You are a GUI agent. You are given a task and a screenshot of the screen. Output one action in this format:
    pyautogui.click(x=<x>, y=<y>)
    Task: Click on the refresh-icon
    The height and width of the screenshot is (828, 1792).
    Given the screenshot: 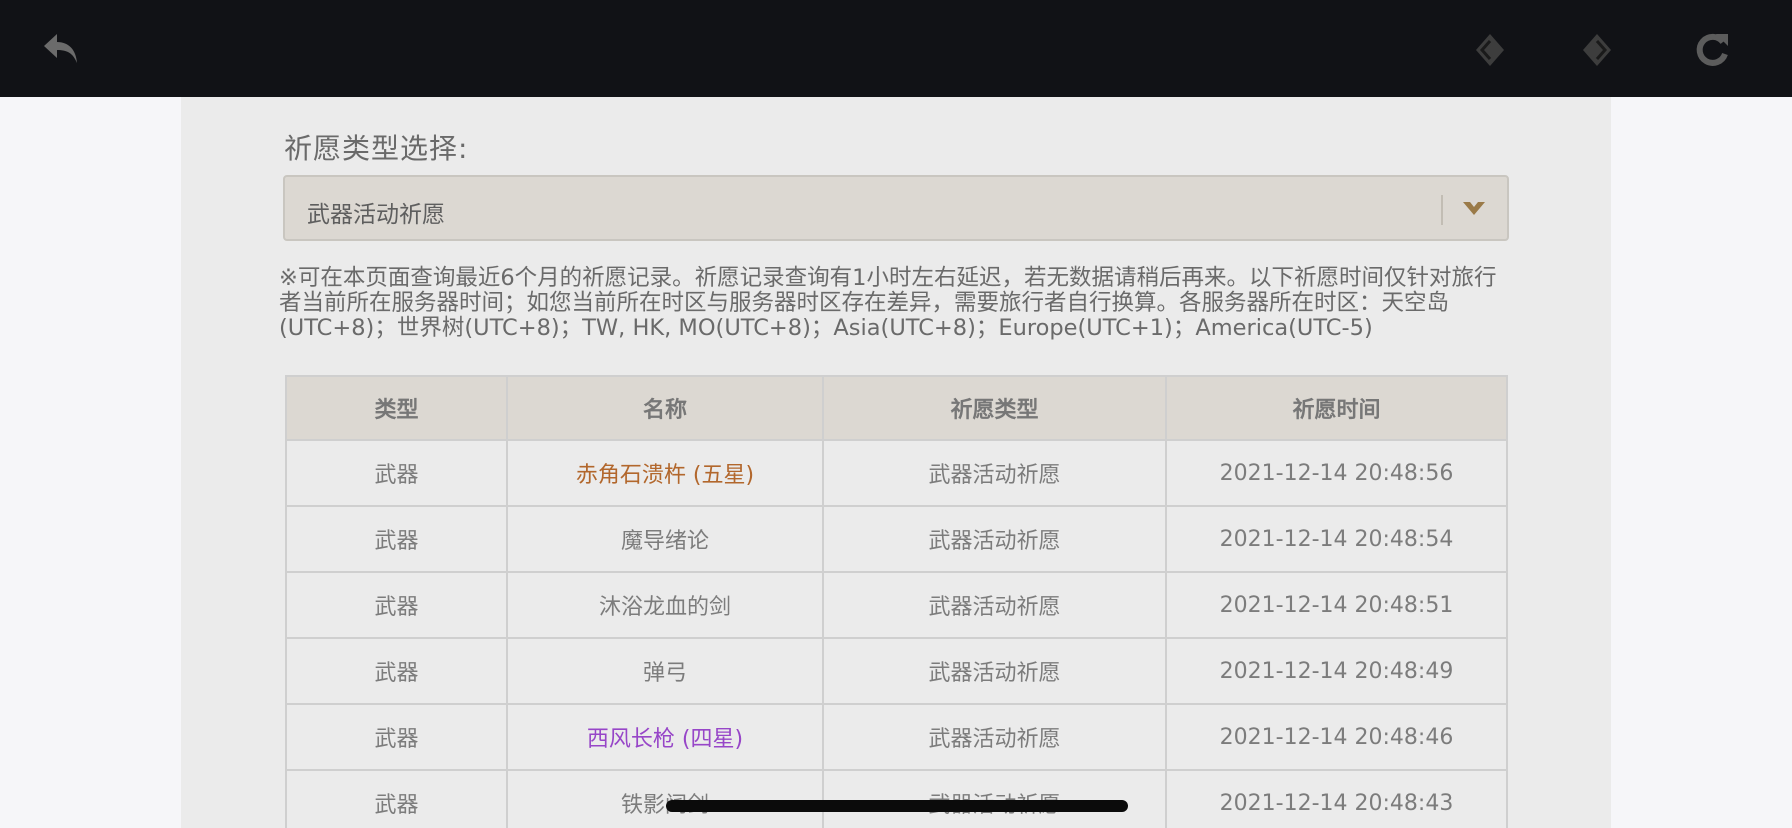 What is the action you would take?
    pyautogui.click(x=1712, y=50)
    